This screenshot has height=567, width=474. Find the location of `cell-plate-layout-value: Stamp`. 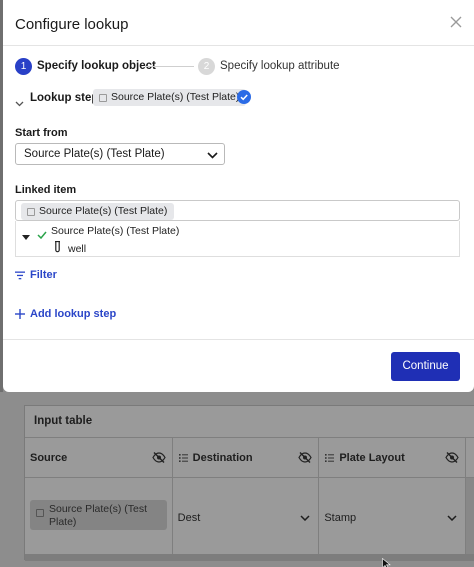

cell-plate-layout-value: Stamp is located at coordinates (340, 518).